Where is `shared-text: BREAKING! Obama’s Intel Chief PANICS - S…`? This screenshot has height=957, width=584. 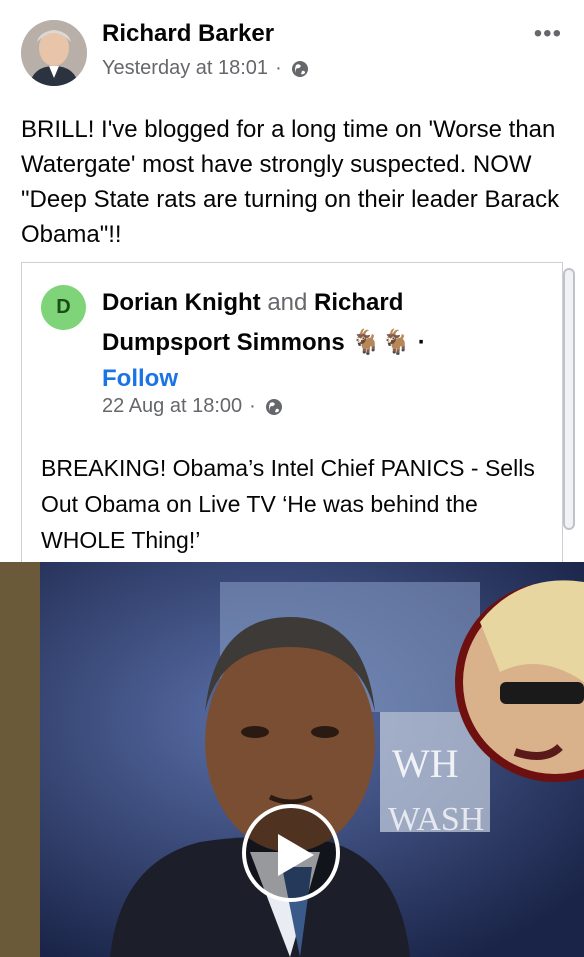 shared-text: BREAKING! Obama’s Intel Chief PANICS - S… is located at coordinates (288, 504).